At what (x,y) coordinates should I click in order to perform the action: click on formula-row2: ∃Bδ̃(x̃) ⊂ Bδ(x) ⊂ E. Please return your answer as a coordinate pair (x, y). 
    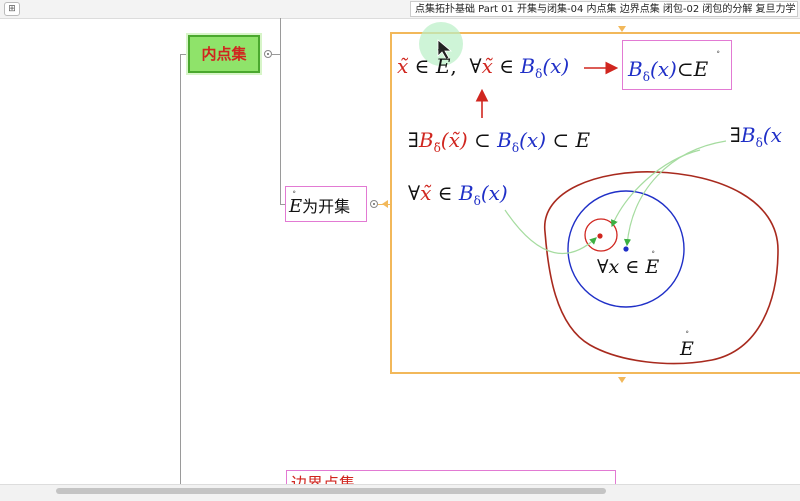
    Looking at the image, I should click on (499, 141).